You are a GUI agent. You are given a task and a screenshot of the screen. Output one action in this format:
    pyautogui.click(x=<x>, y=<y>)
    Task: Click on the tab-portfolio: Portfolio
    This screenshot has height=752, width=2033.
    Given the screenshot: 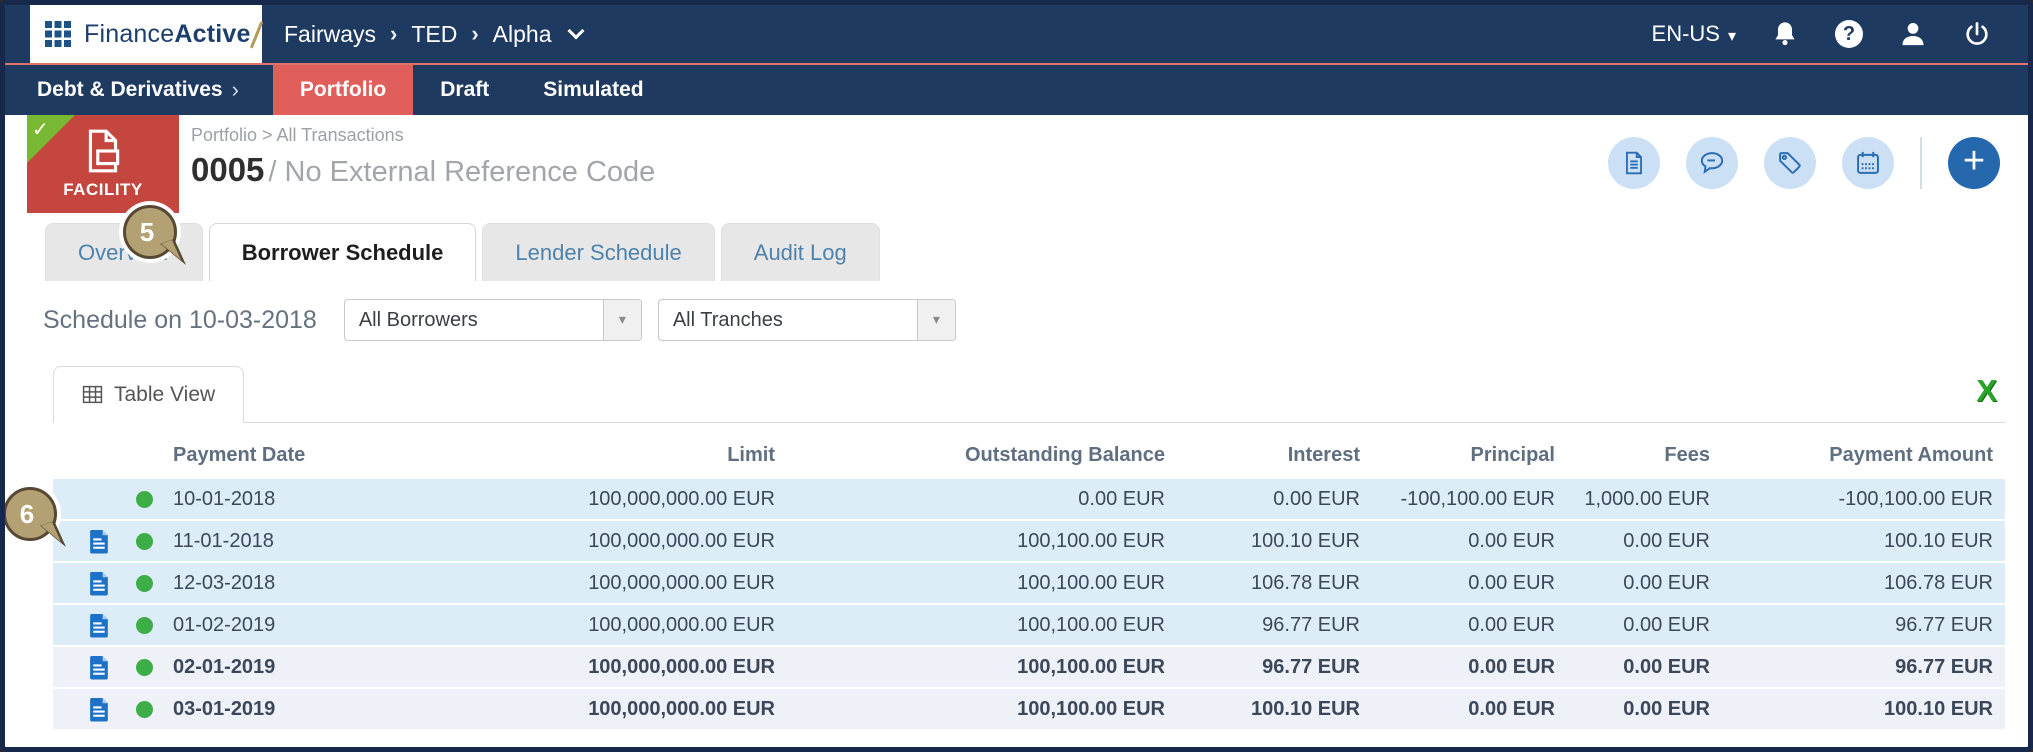 What is the action you would take?
    pyautogui.click(x=343, y=90)
    